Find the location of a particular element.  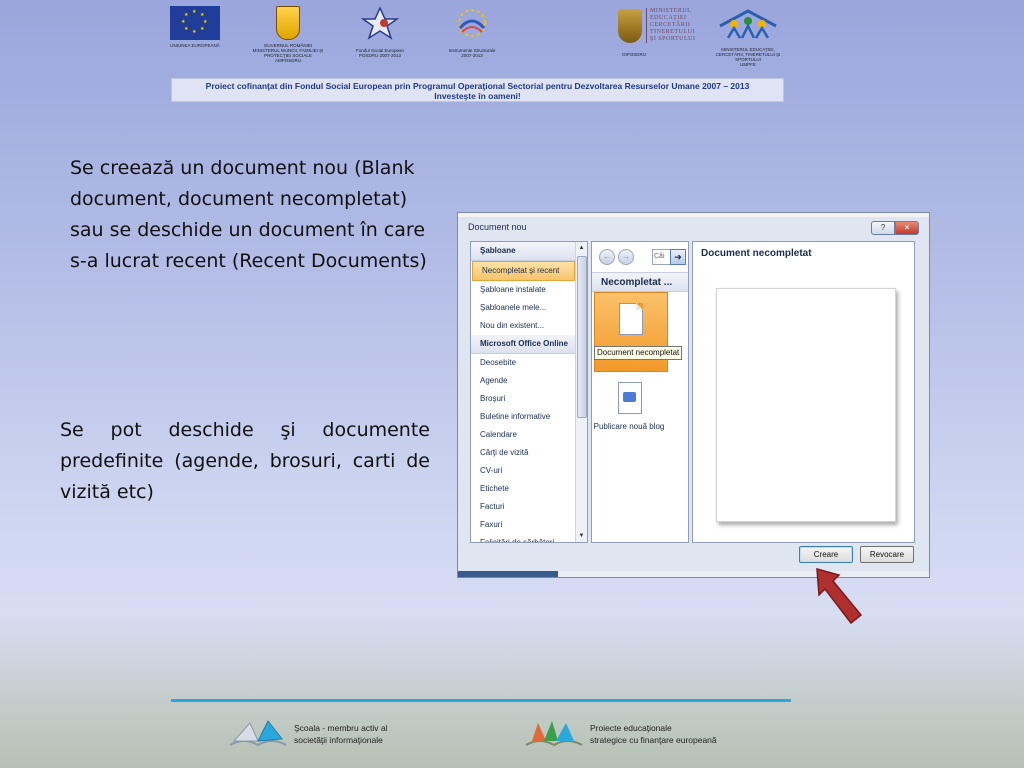

blank-document-icon is located at coordinates (631, 319).